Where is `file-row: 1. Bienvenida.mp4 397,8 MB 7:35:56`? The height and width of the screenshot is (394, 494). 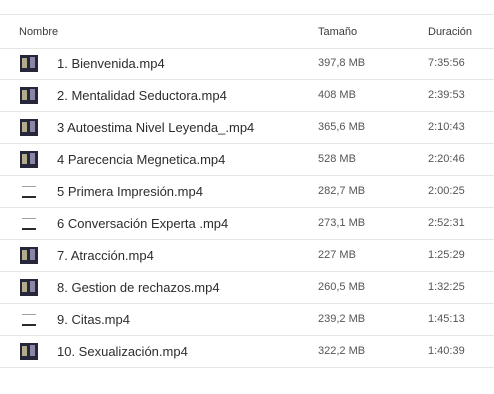 file-row: 1. Bienvenida.mp4 397,8 MB 7:35:56 is located at coordinates (247, 64).